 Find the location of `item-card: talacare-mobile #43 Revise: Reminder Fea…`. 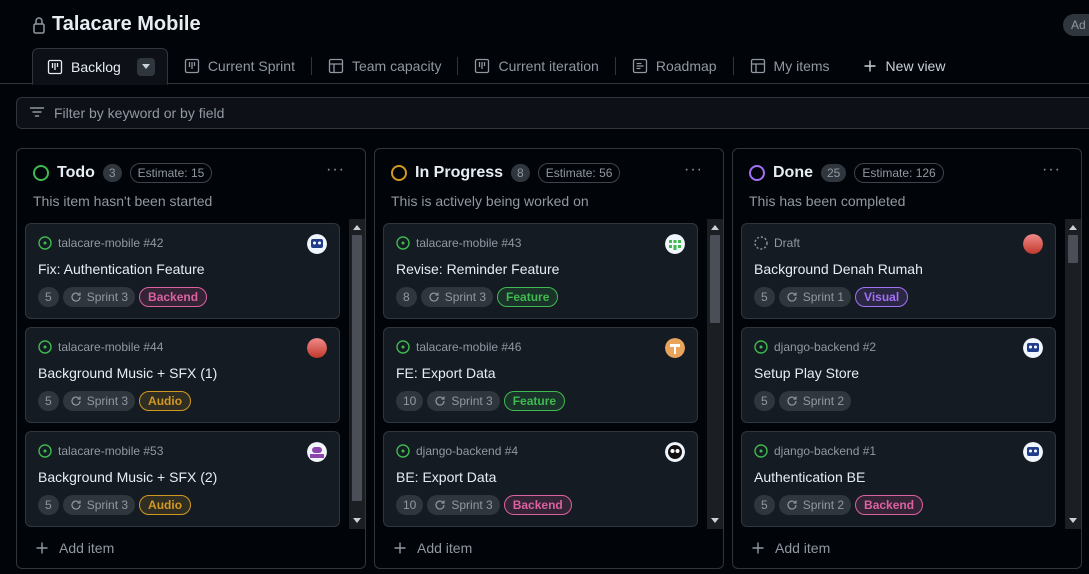

item-card: talacare-mobile #43 Revise: Reminder Fea… is located at coordinates (540, 271).